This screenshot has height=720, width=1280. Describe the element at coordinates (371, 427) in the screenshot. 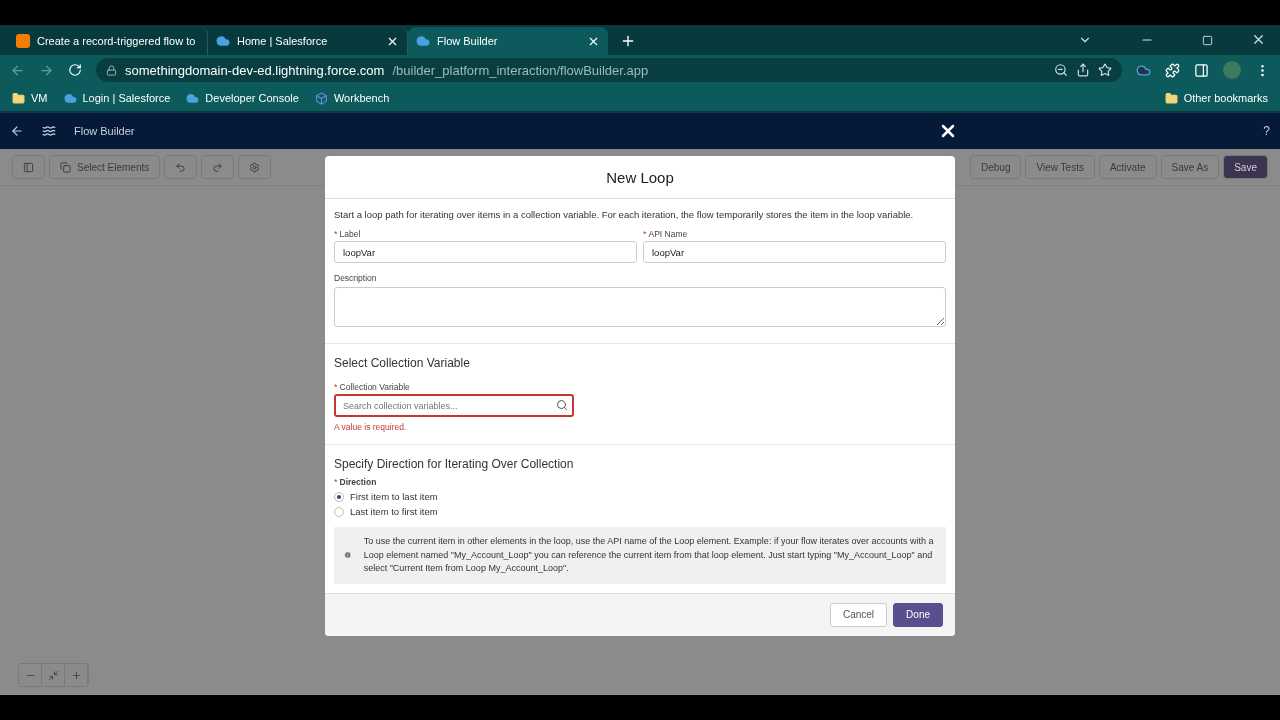

I see `error-text: A value is required.` at that location.